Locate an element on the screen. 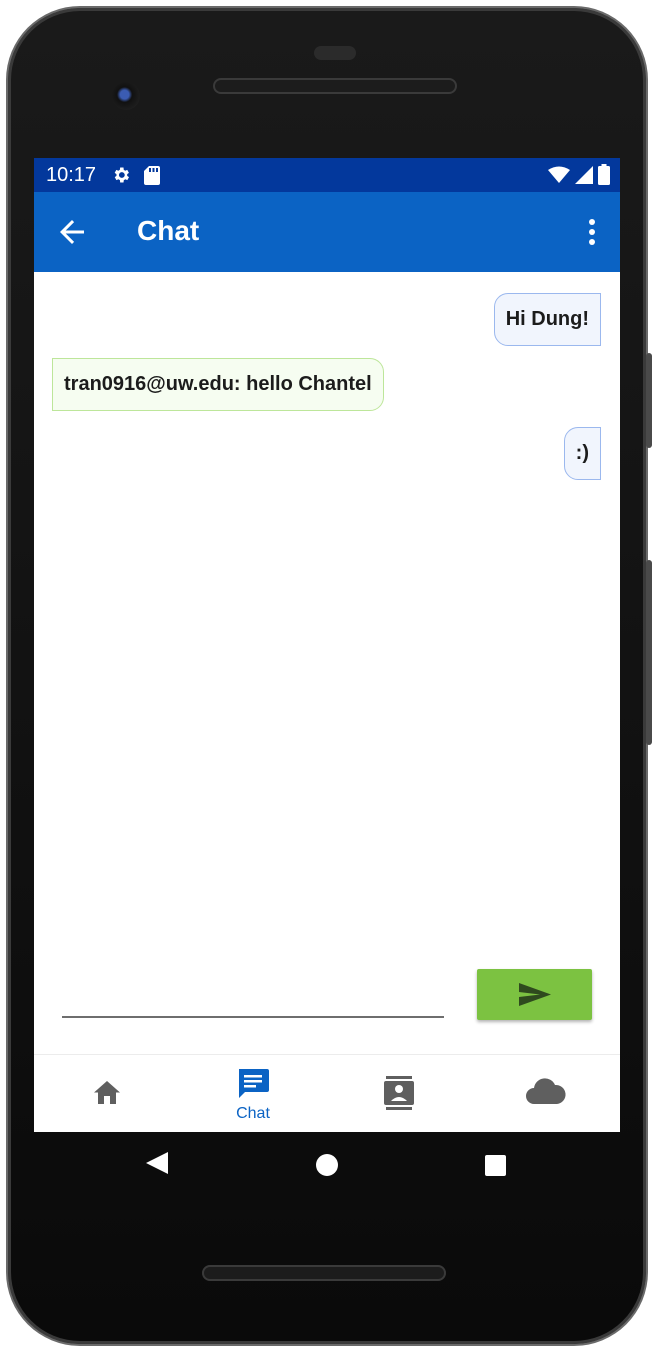 The width and height of the screenshot is (656, 1350). sent-message-bubble: :) is located at coordinates (582, 453).